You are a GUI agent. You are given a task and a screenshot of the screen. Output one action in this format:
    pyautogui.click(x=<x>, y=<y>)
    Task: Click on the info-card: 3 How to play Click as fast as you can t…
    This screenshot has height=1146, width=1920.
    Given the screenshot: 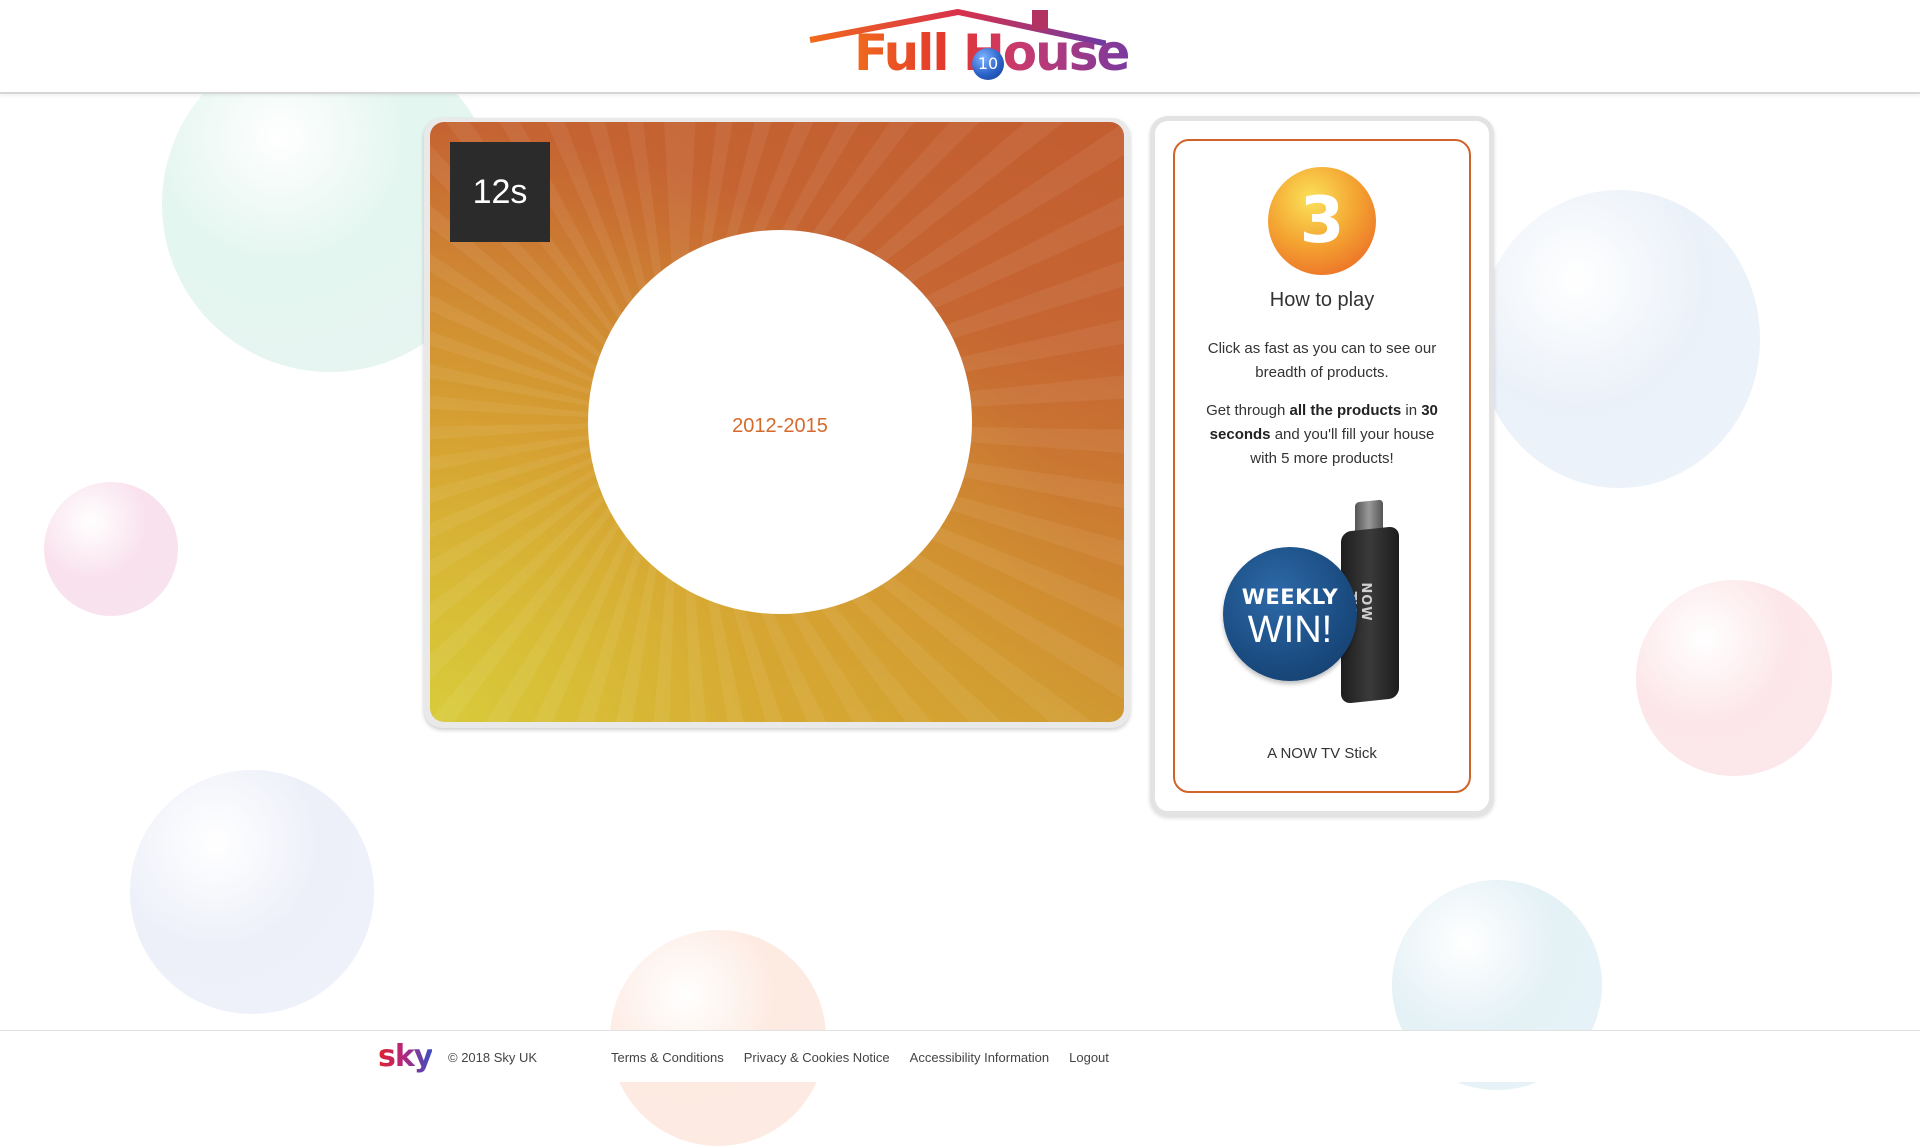 What is the action you would take?
    pyautogui.click(x=1322, y=466)
    